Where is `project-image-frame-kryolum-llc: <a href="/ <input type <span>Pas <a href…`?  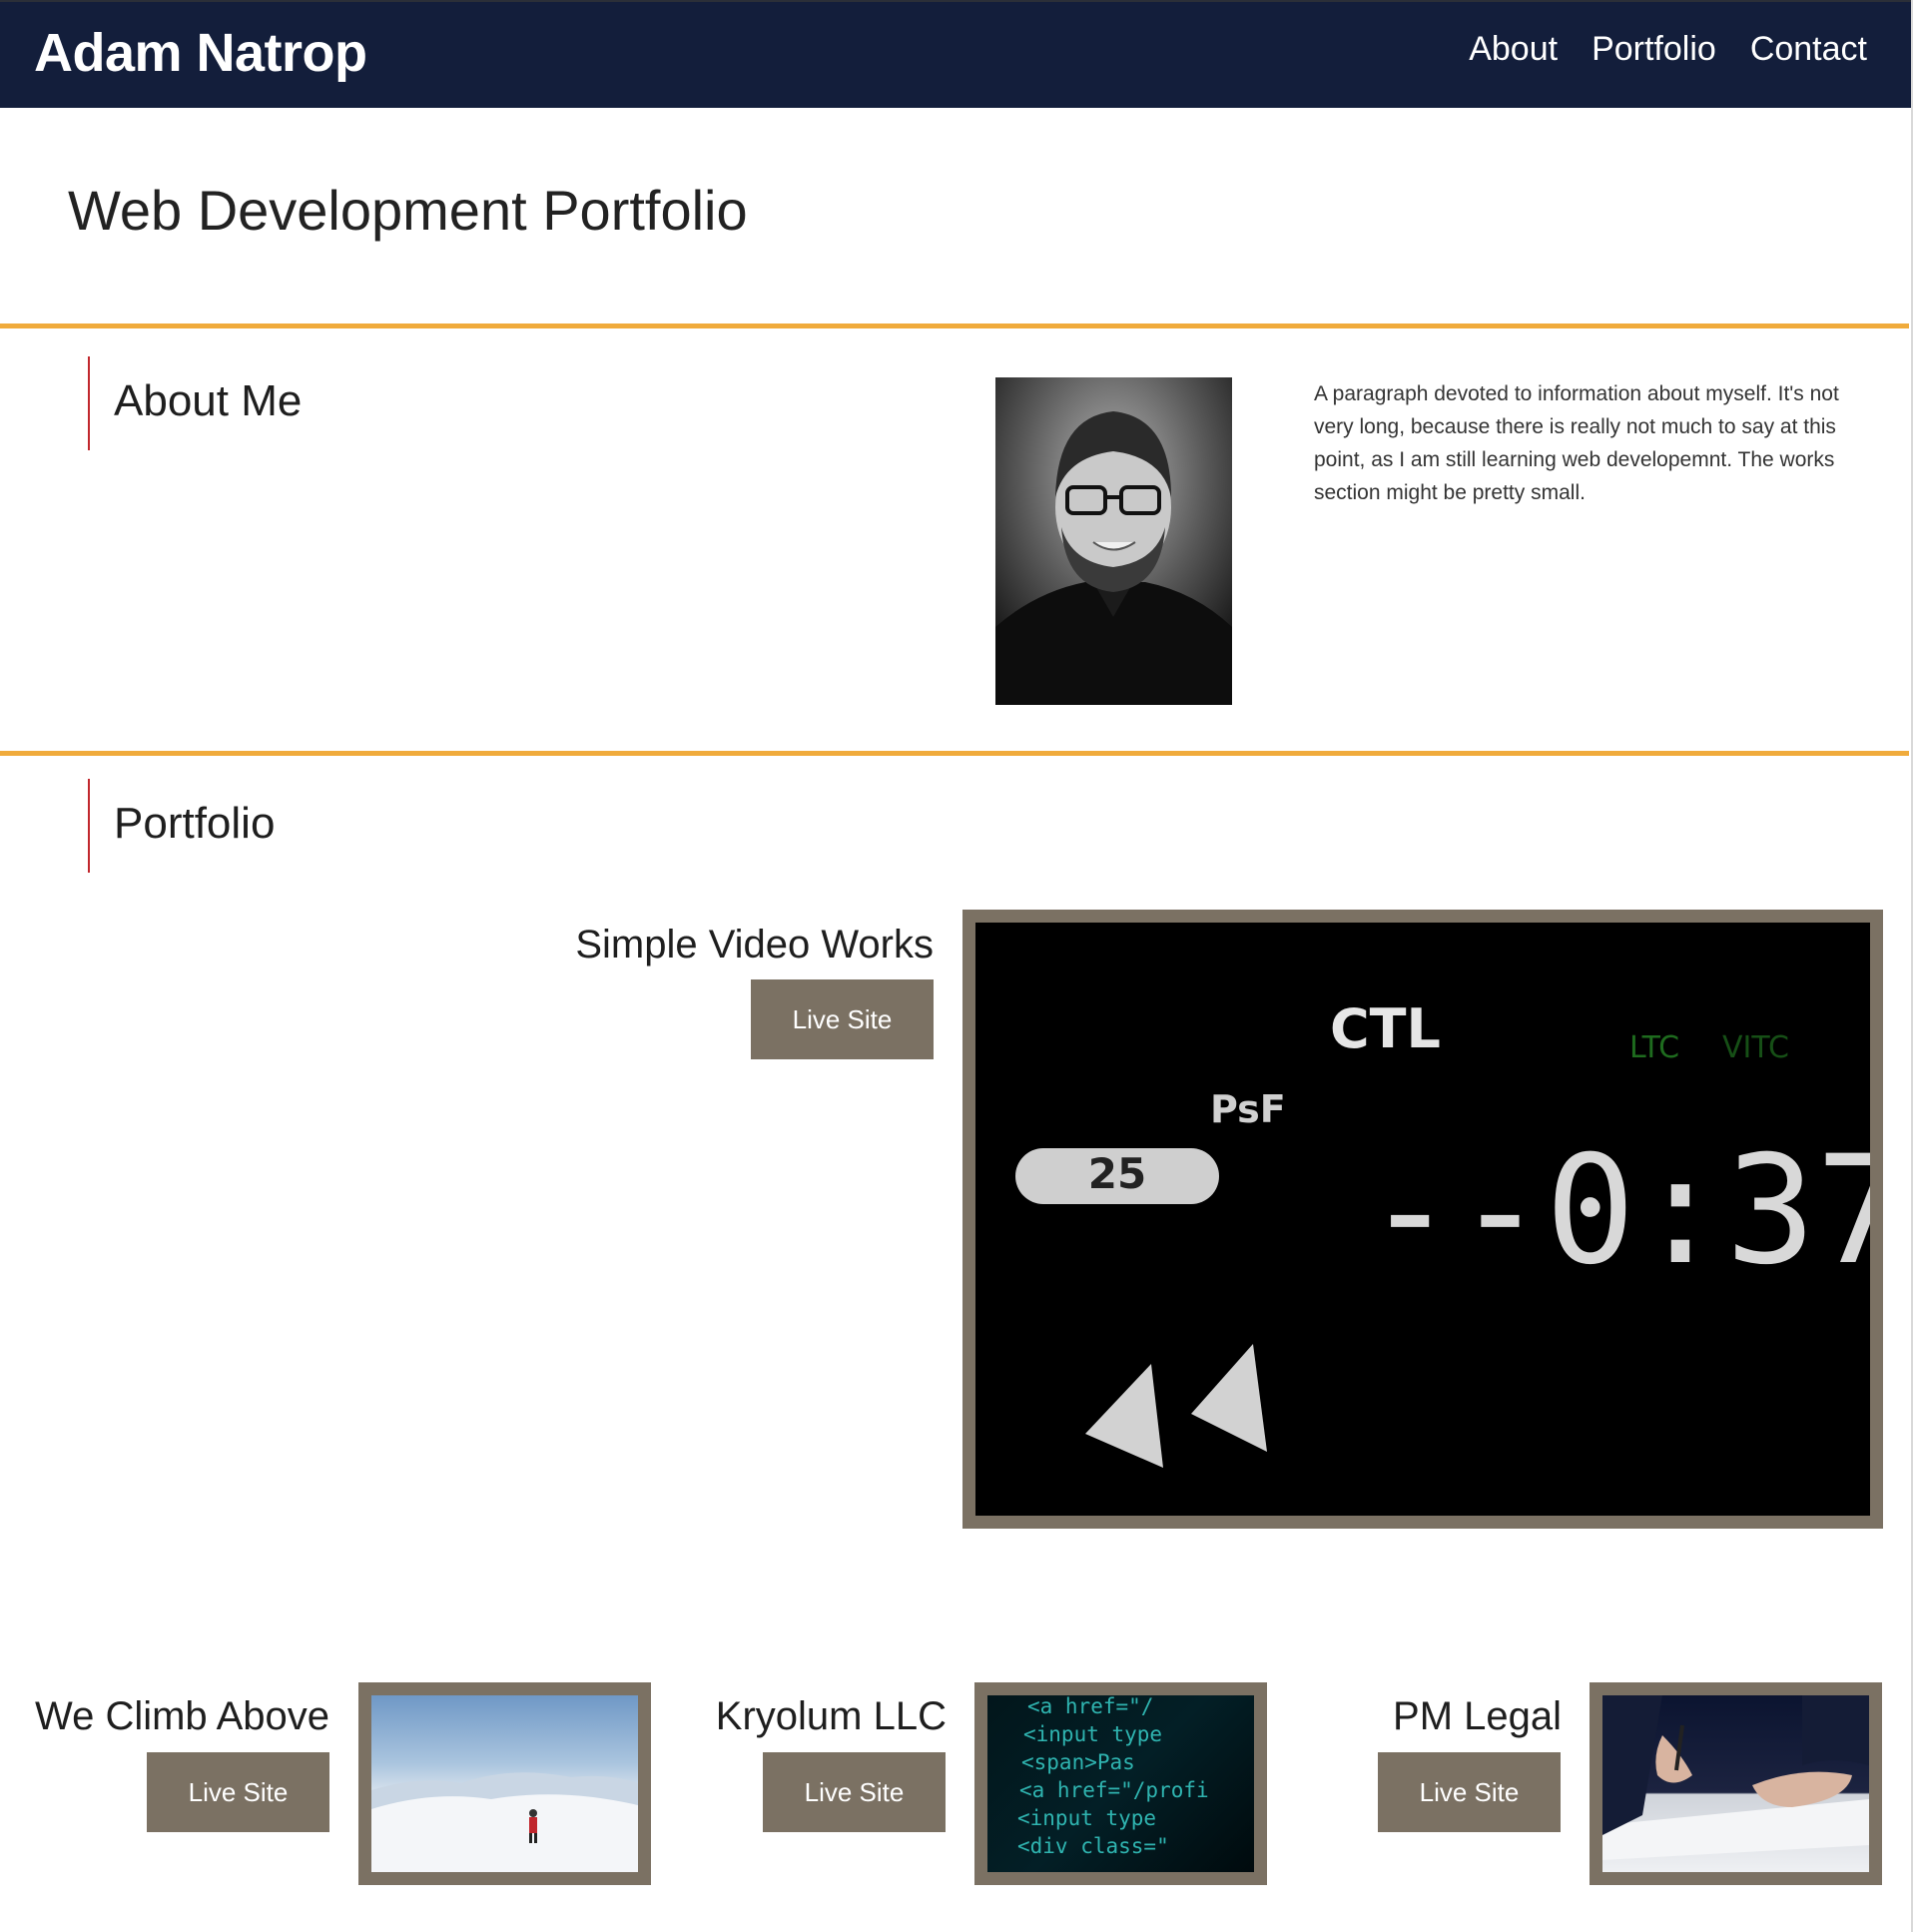 project-image-frame-kryolum-llc: <a href="/ <input type <span>Pas <a href… is located at coordinates (1120, 1783).